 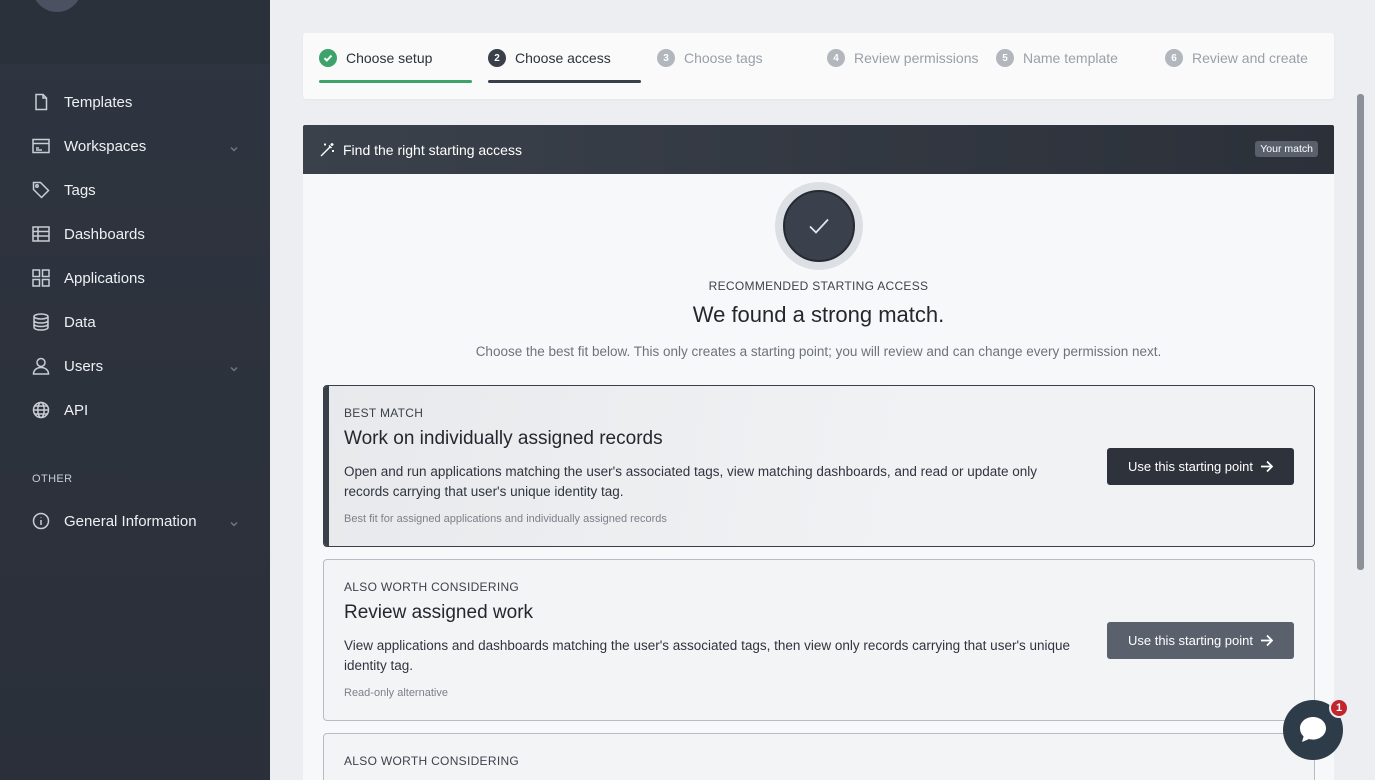 I want to click on scrollbar, so click(x=1360, y=390).